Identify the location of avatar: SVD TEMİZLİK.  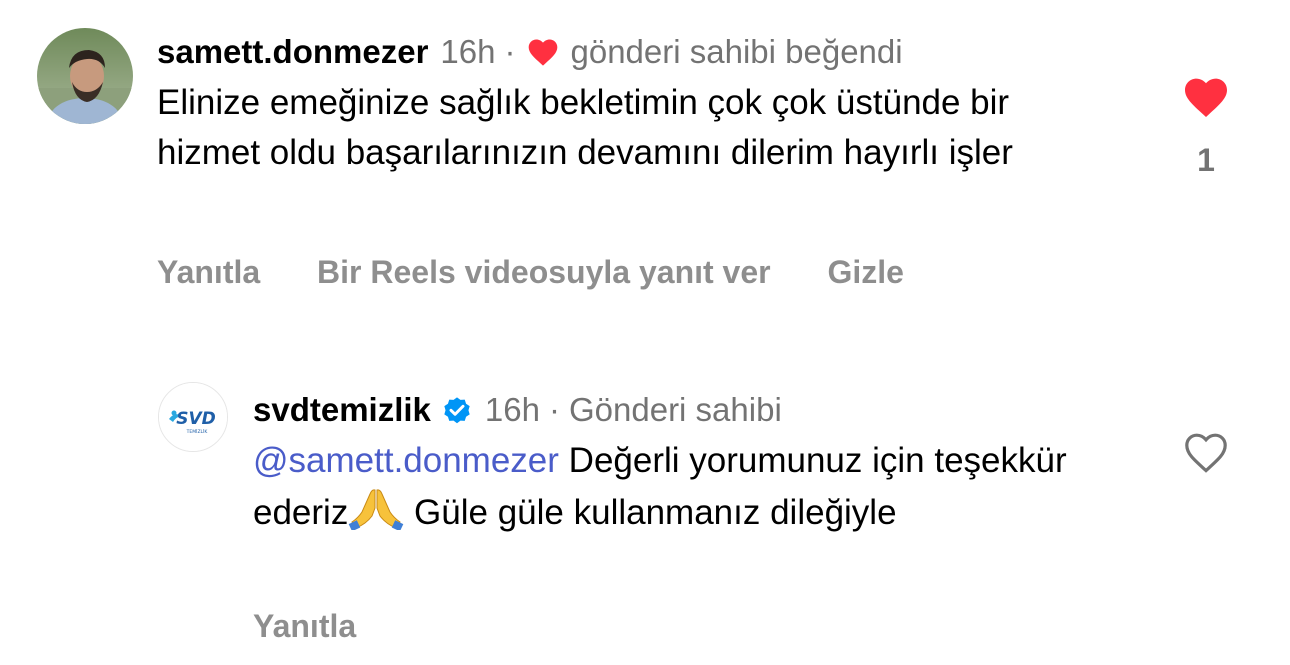
(193, 417).